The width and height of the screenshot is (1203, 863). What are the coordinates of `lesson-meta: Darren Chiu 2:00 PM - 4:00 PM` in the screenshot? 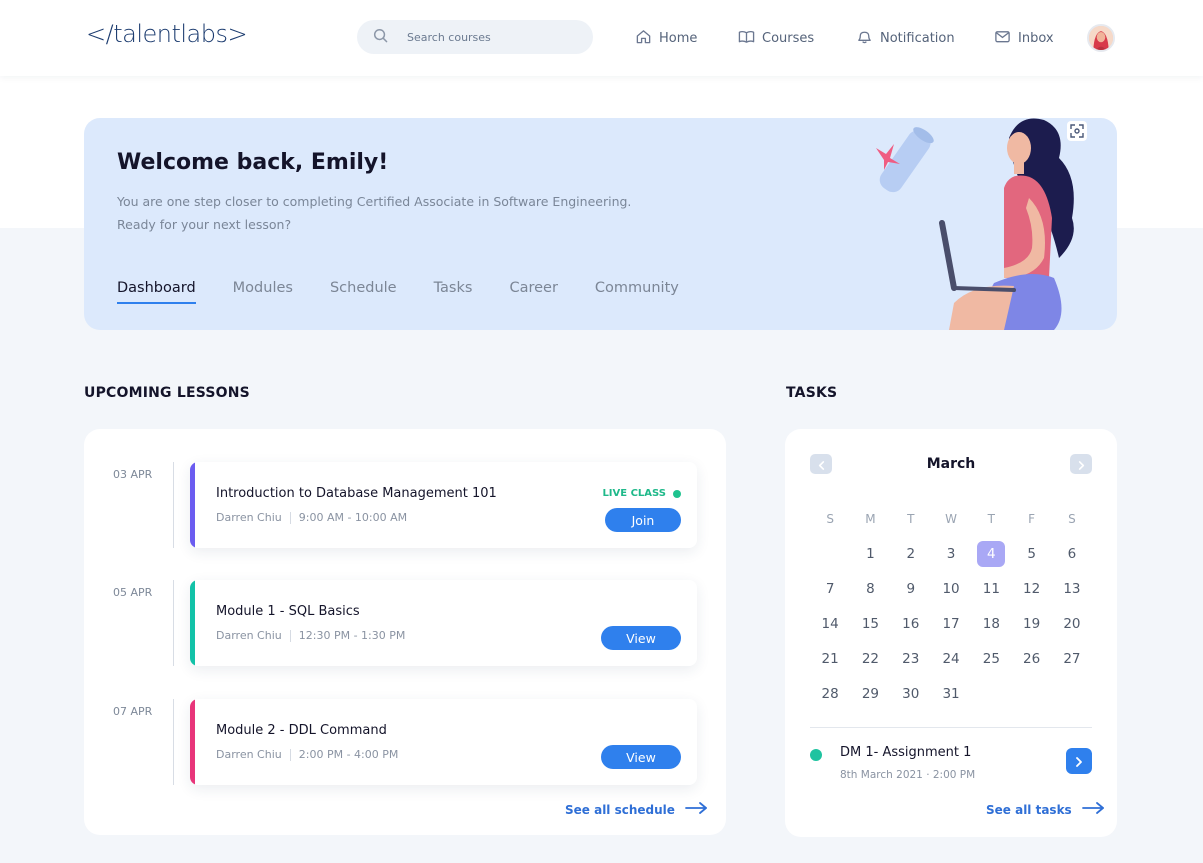 It's located at (307, 754).